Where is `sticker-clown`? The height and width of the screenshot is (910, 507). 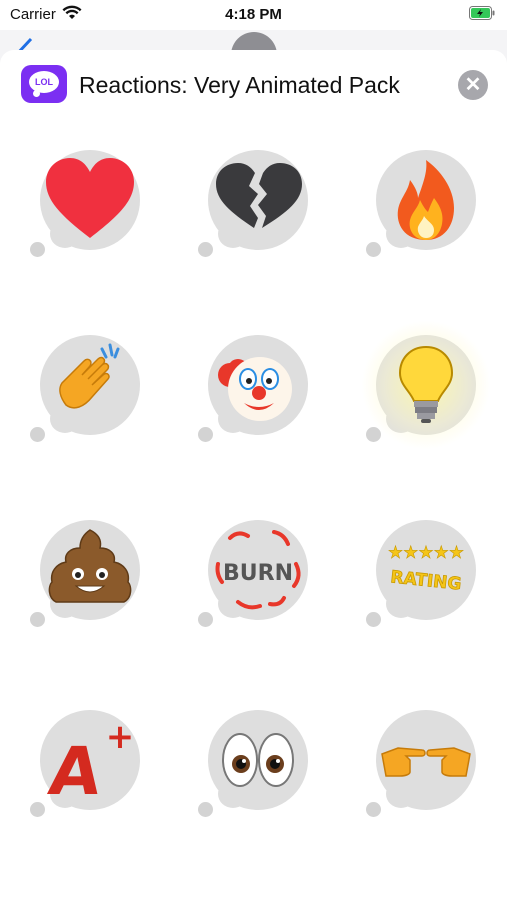
sticker-clown is located at coordinates (253, 392).